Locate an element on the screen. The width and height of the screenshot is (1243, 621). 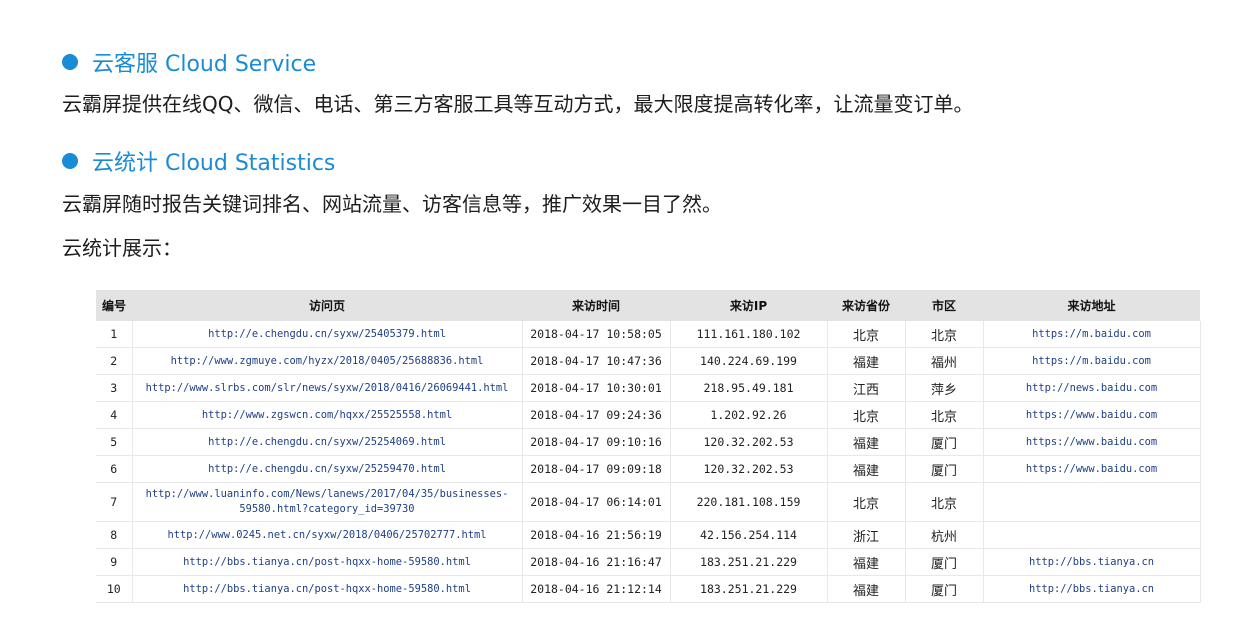
column-header: 来访IP is located at coordinates (748, 305).